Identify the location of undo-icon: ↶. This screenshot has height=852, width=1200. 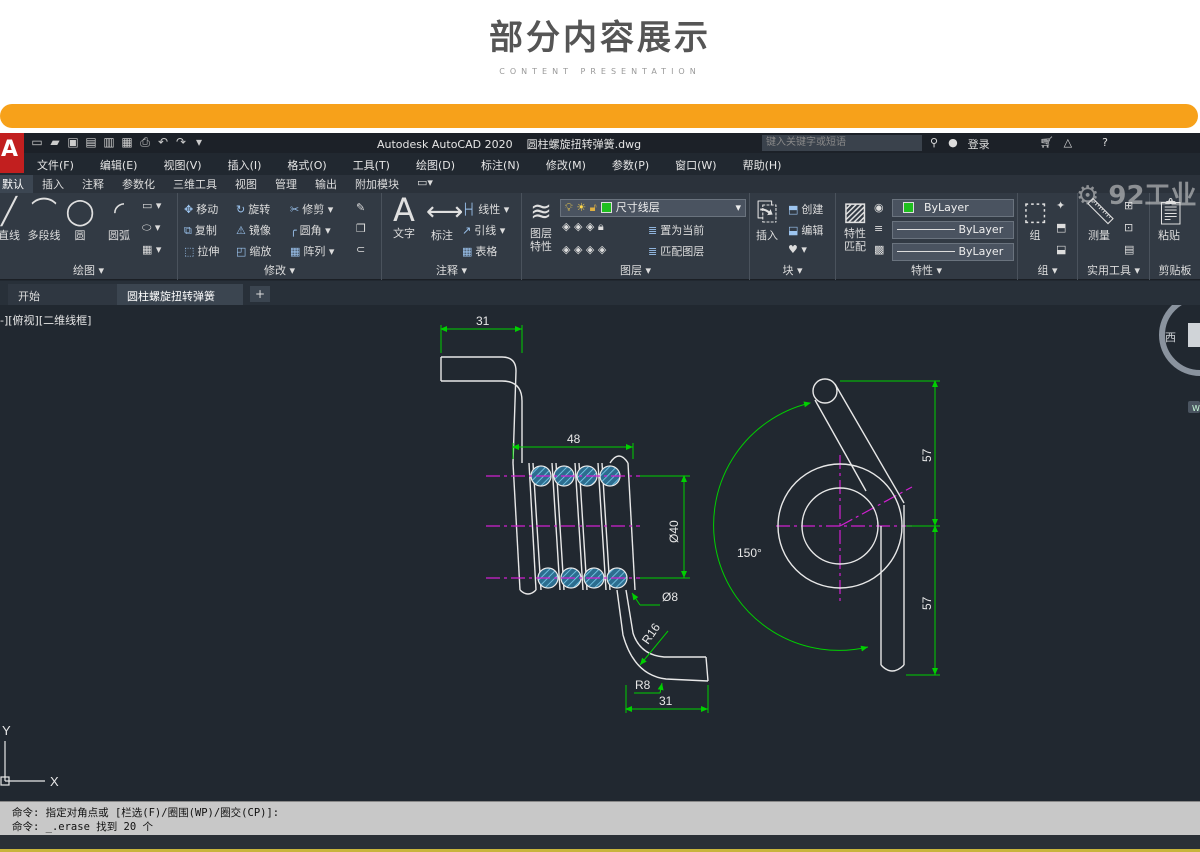
(163, 142).